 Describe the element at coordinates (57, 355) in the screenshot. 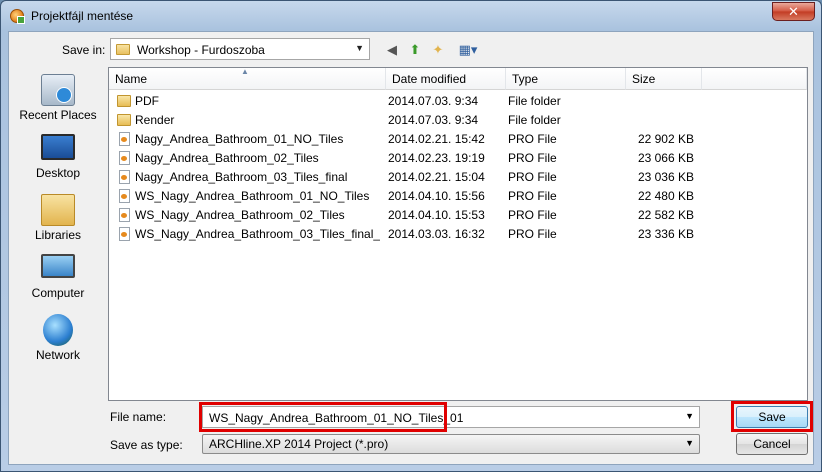

I see `place-label: Network` at that location.